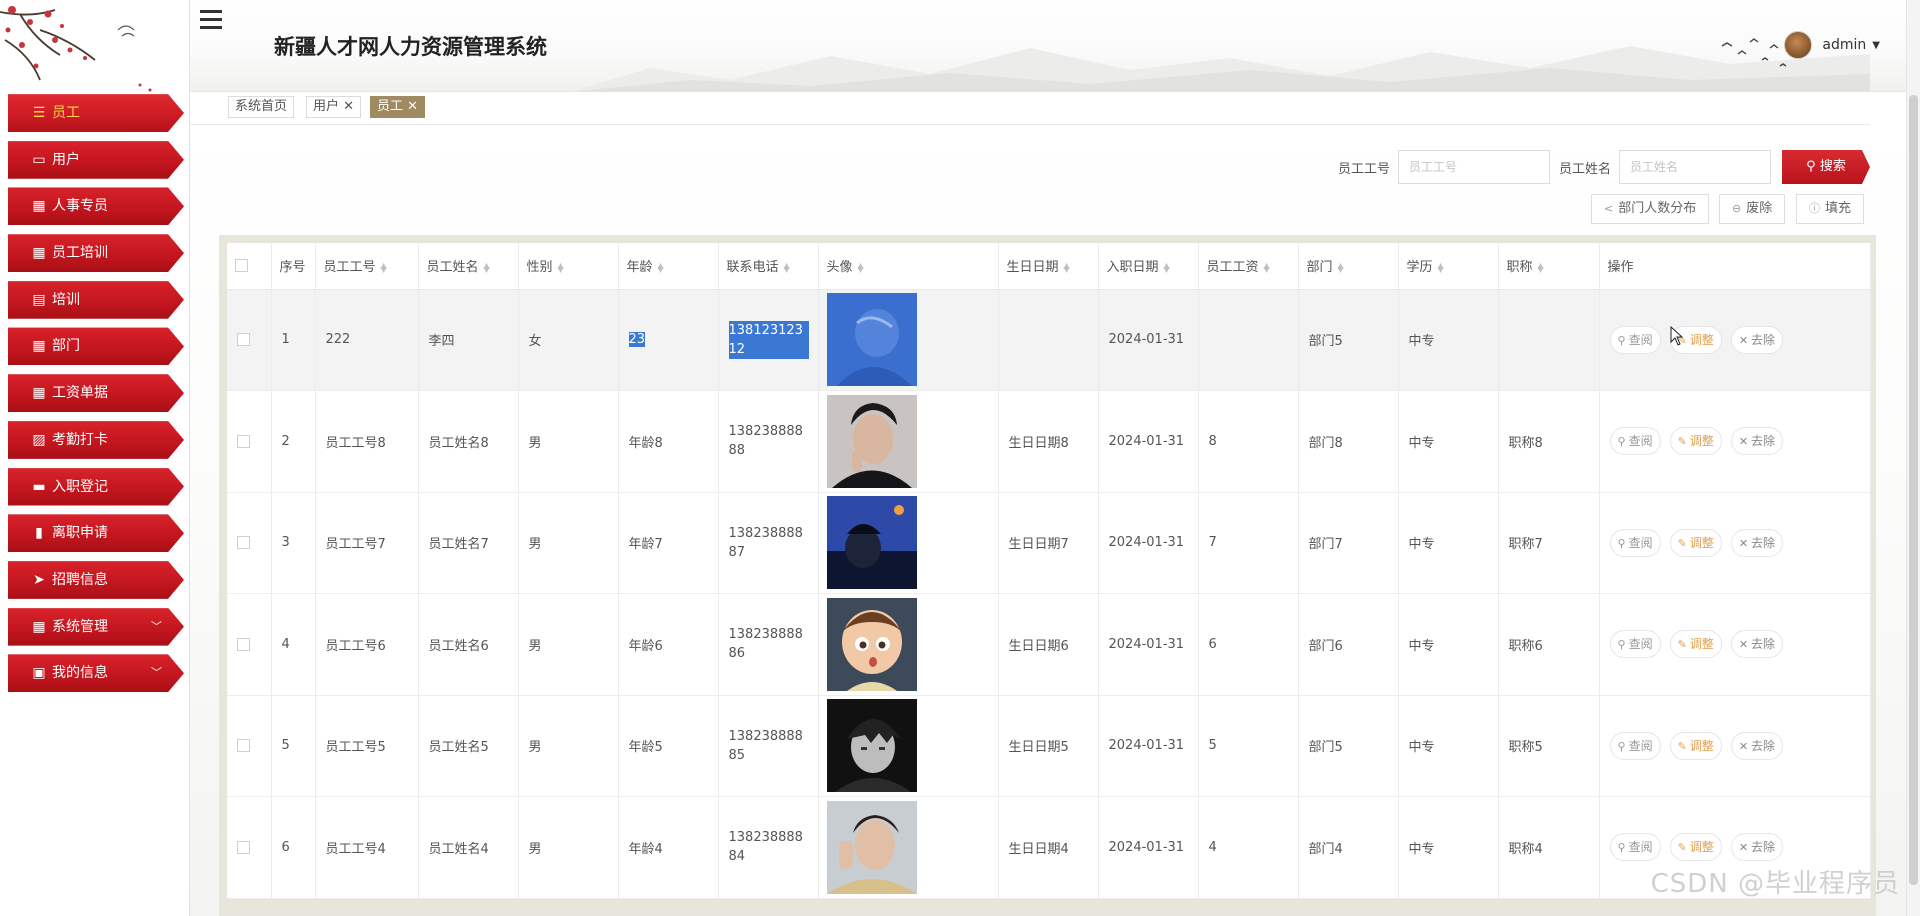  Describe the element at coordinates (80, 533) in the screenshot. I see `sidebar-item-label: 离职申请` at that location.